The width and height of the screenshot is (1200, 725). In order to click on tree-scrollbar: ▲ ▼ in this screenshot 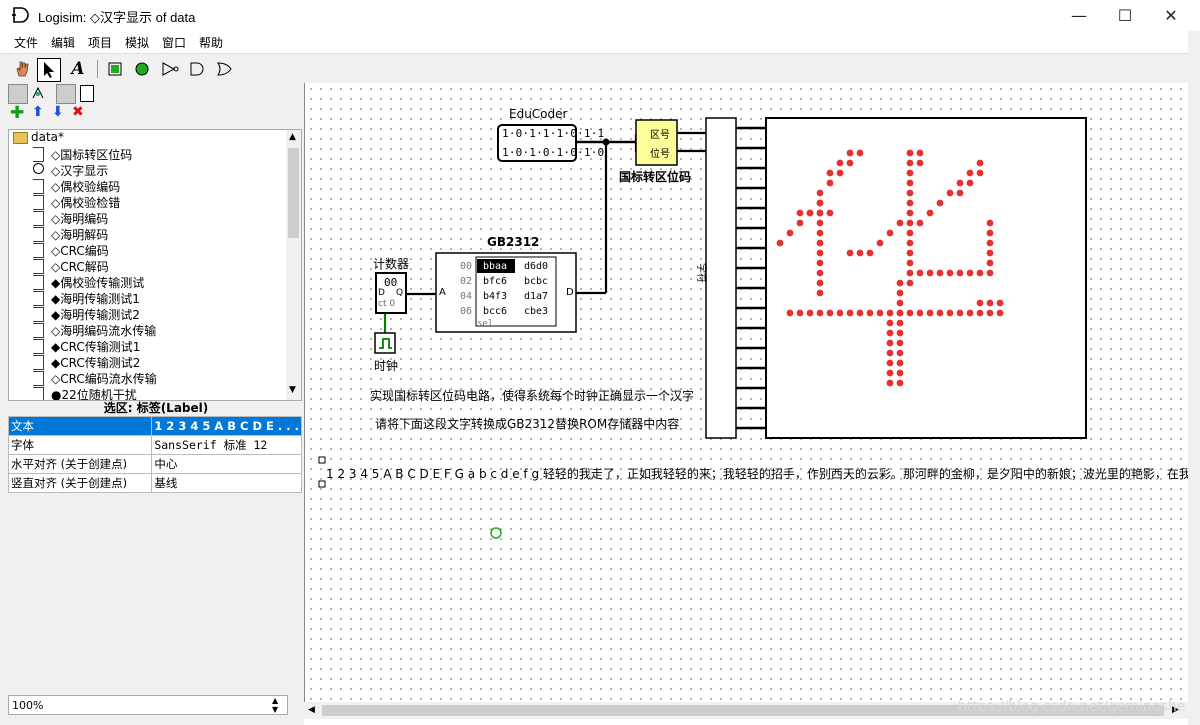, I will do `click(293, 265)`.